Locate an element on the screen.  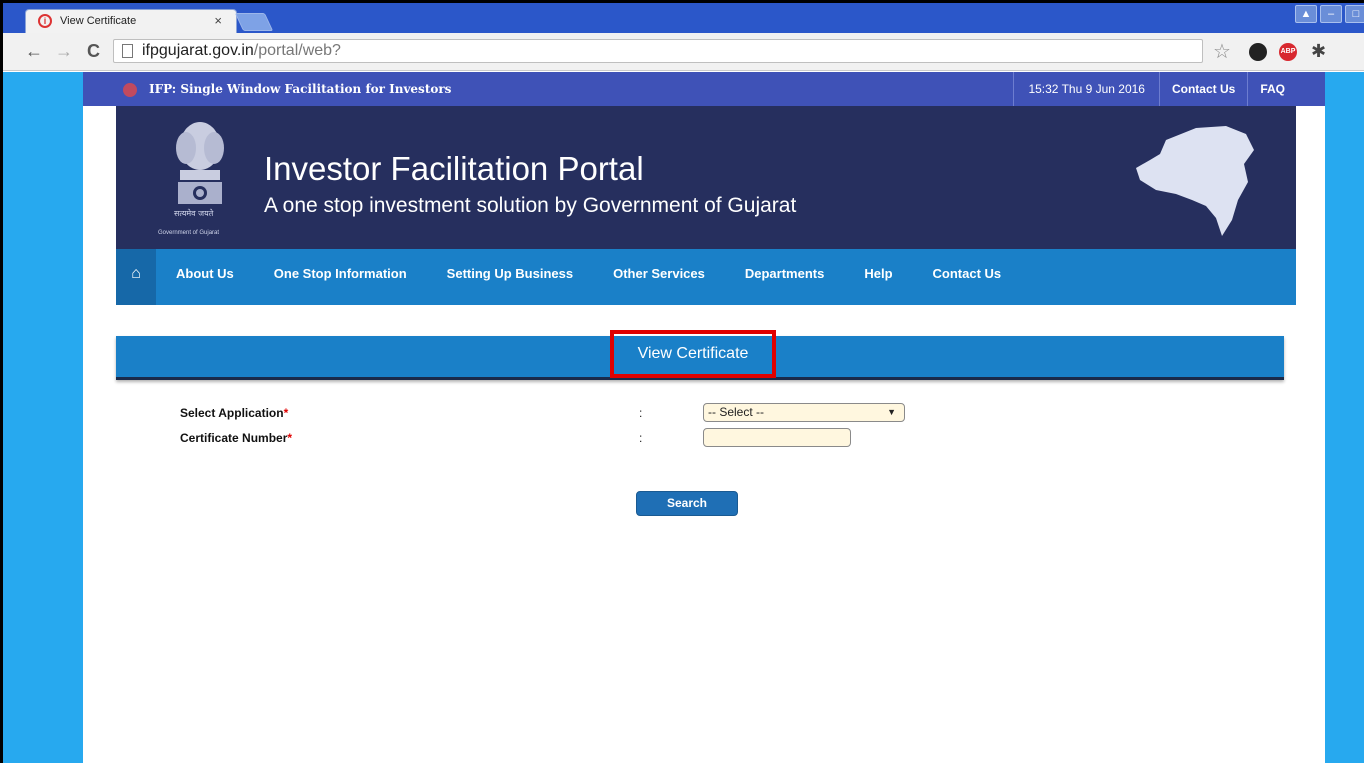
profile-button: ▲ is located at coordinates (1306, 14).